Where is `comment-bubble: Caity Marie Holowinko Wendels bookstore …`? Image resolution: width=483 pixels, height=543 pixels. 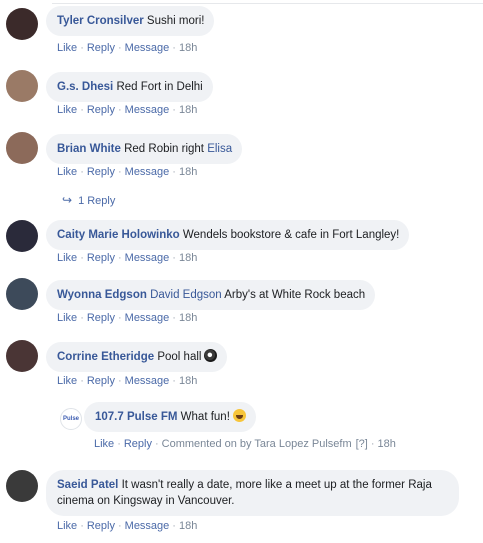 comment-bubble: Caity Marie Holowinko Wendels bookstore … is located at coordinates (228, 235).